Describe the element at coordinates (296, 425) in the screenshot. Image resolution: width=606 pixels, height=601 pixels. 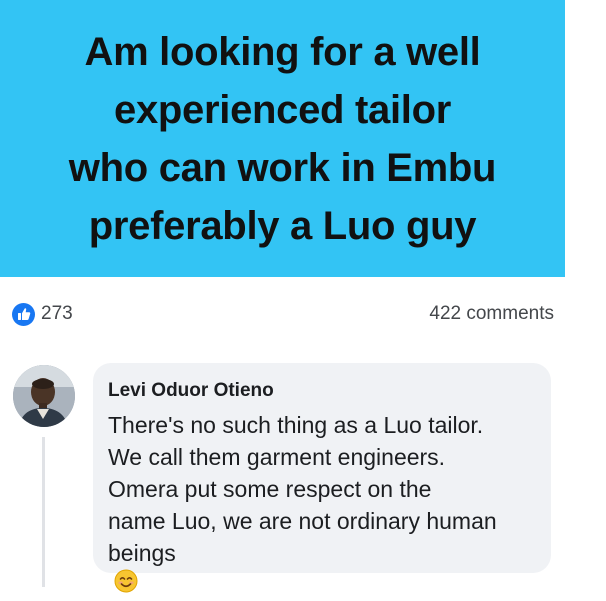
I see `comment-text-line: There's no such thing as a Luo tailor.` at that location.